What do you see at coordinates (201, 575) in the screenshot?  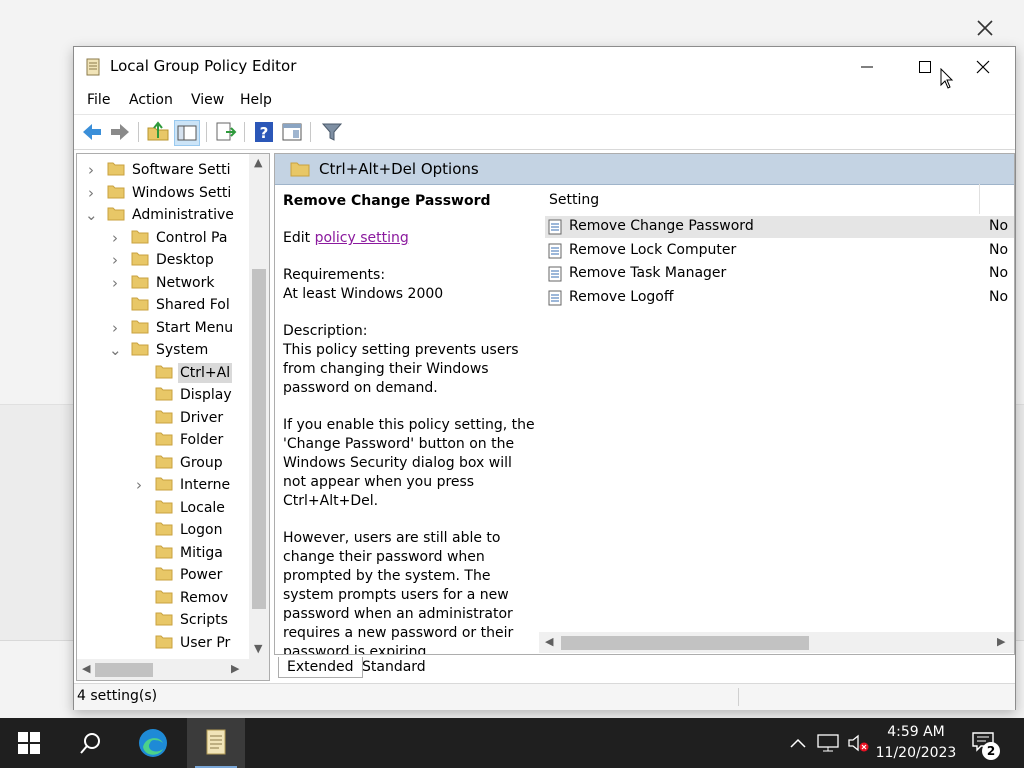 I see `tree-node-label: Power` at bounding box center [201, 575].